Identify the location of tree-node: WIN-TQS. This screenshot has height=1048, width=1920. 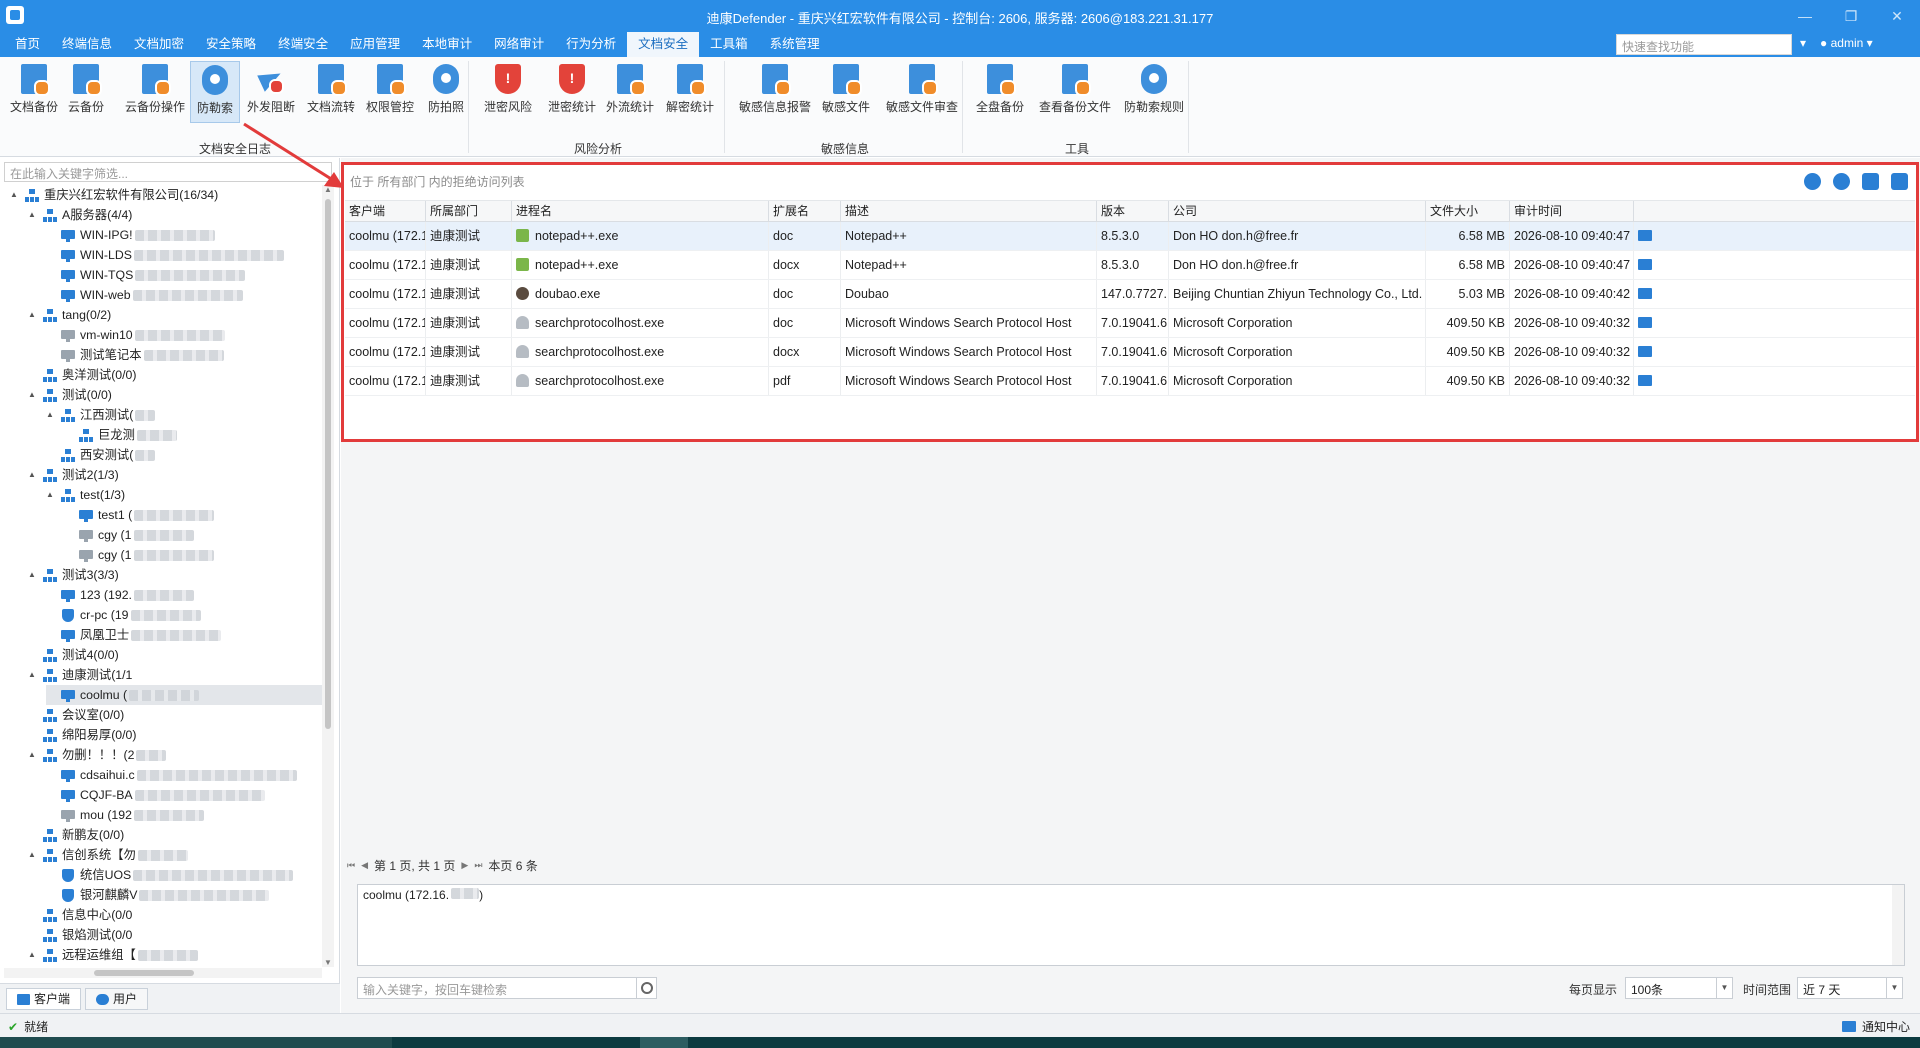
(184, 275).